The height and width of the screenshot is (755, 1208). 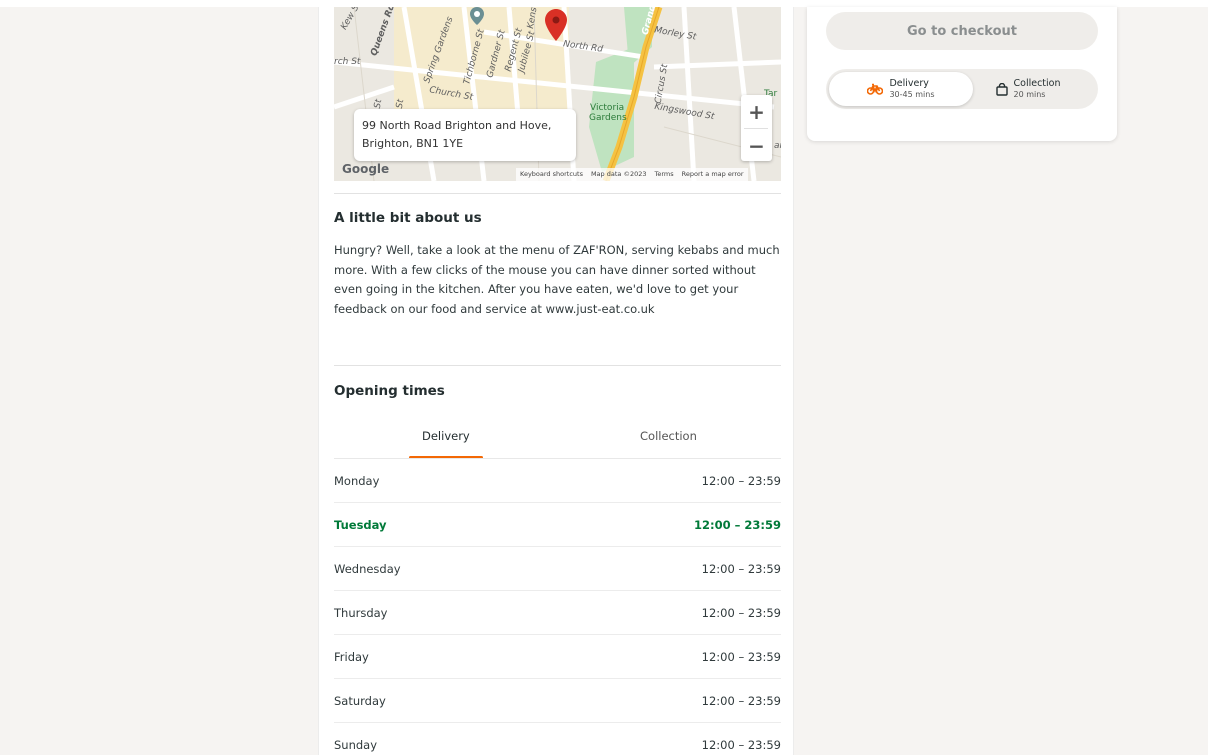 I want to click on street-label: Victoria, so click(x=607, y=108).